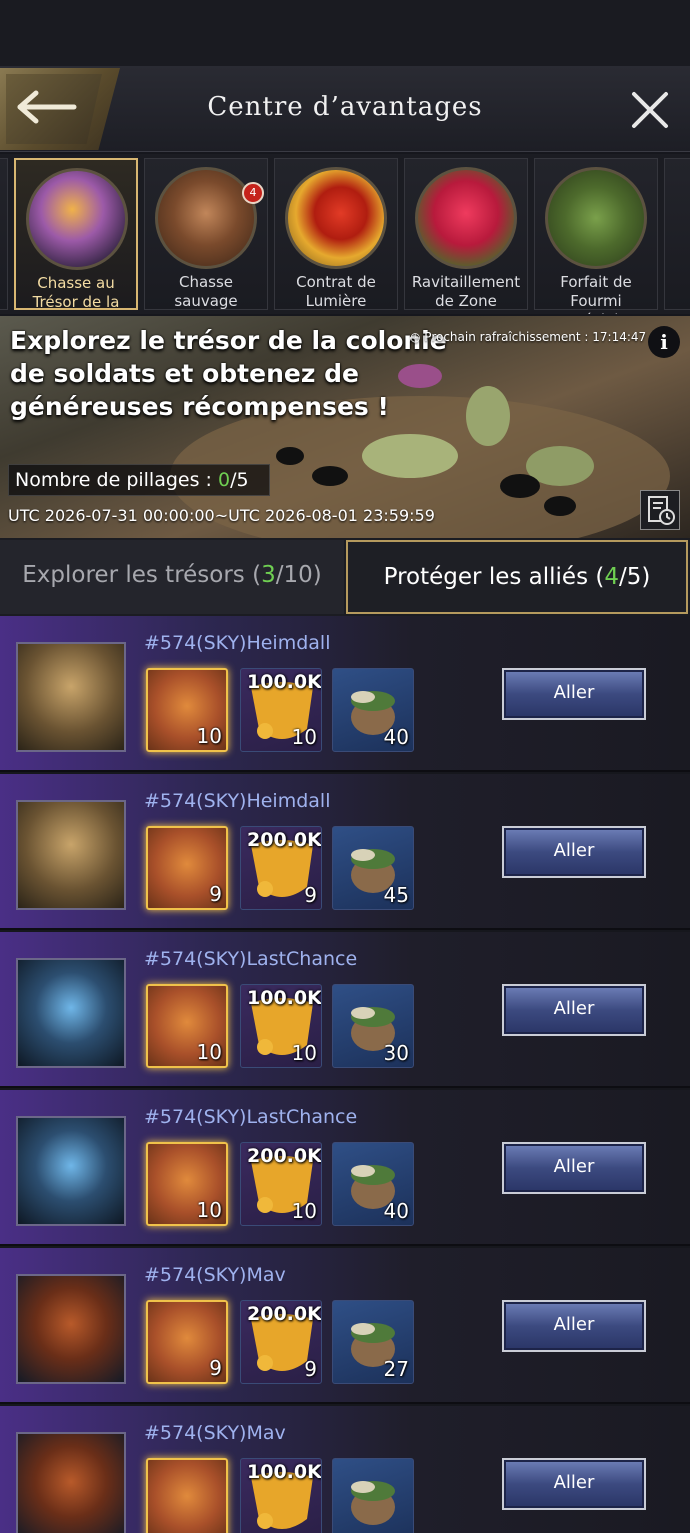 The image size is (690, 1533). I want to click on page-title: Centre d’avantages, so click(345, 107).